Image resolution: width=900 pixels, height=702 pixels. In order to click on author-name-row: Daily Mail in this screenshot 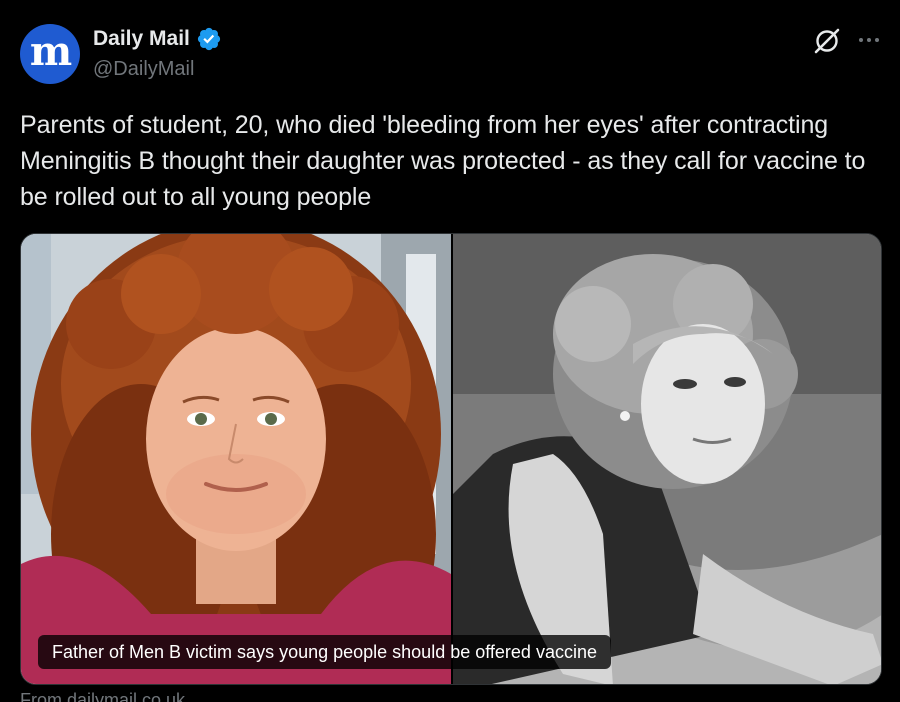, I will do `click(157, 39)`.